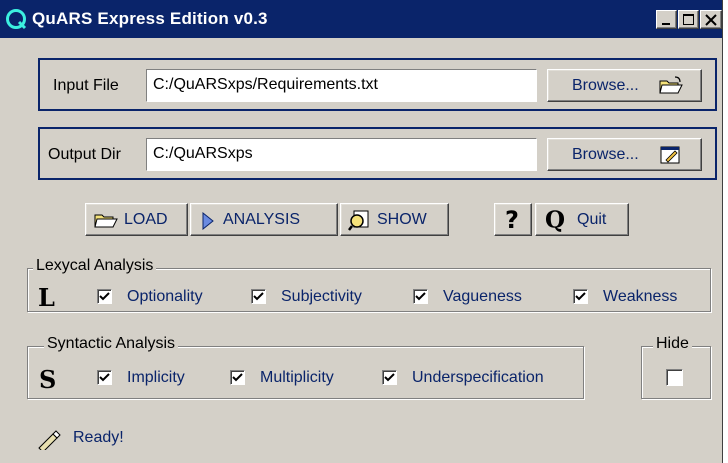 This screenshot has height=463, width=728. I want to click on help-button: ?, so click(513, 219).